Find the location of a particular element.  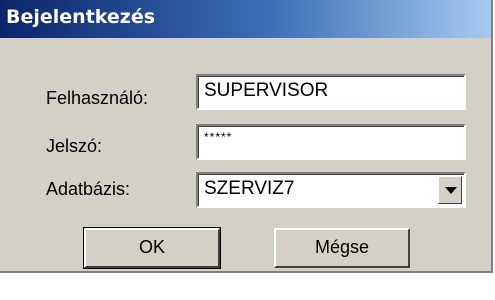

user-field: SUPERVISOR is located at coordinates (331, 92).